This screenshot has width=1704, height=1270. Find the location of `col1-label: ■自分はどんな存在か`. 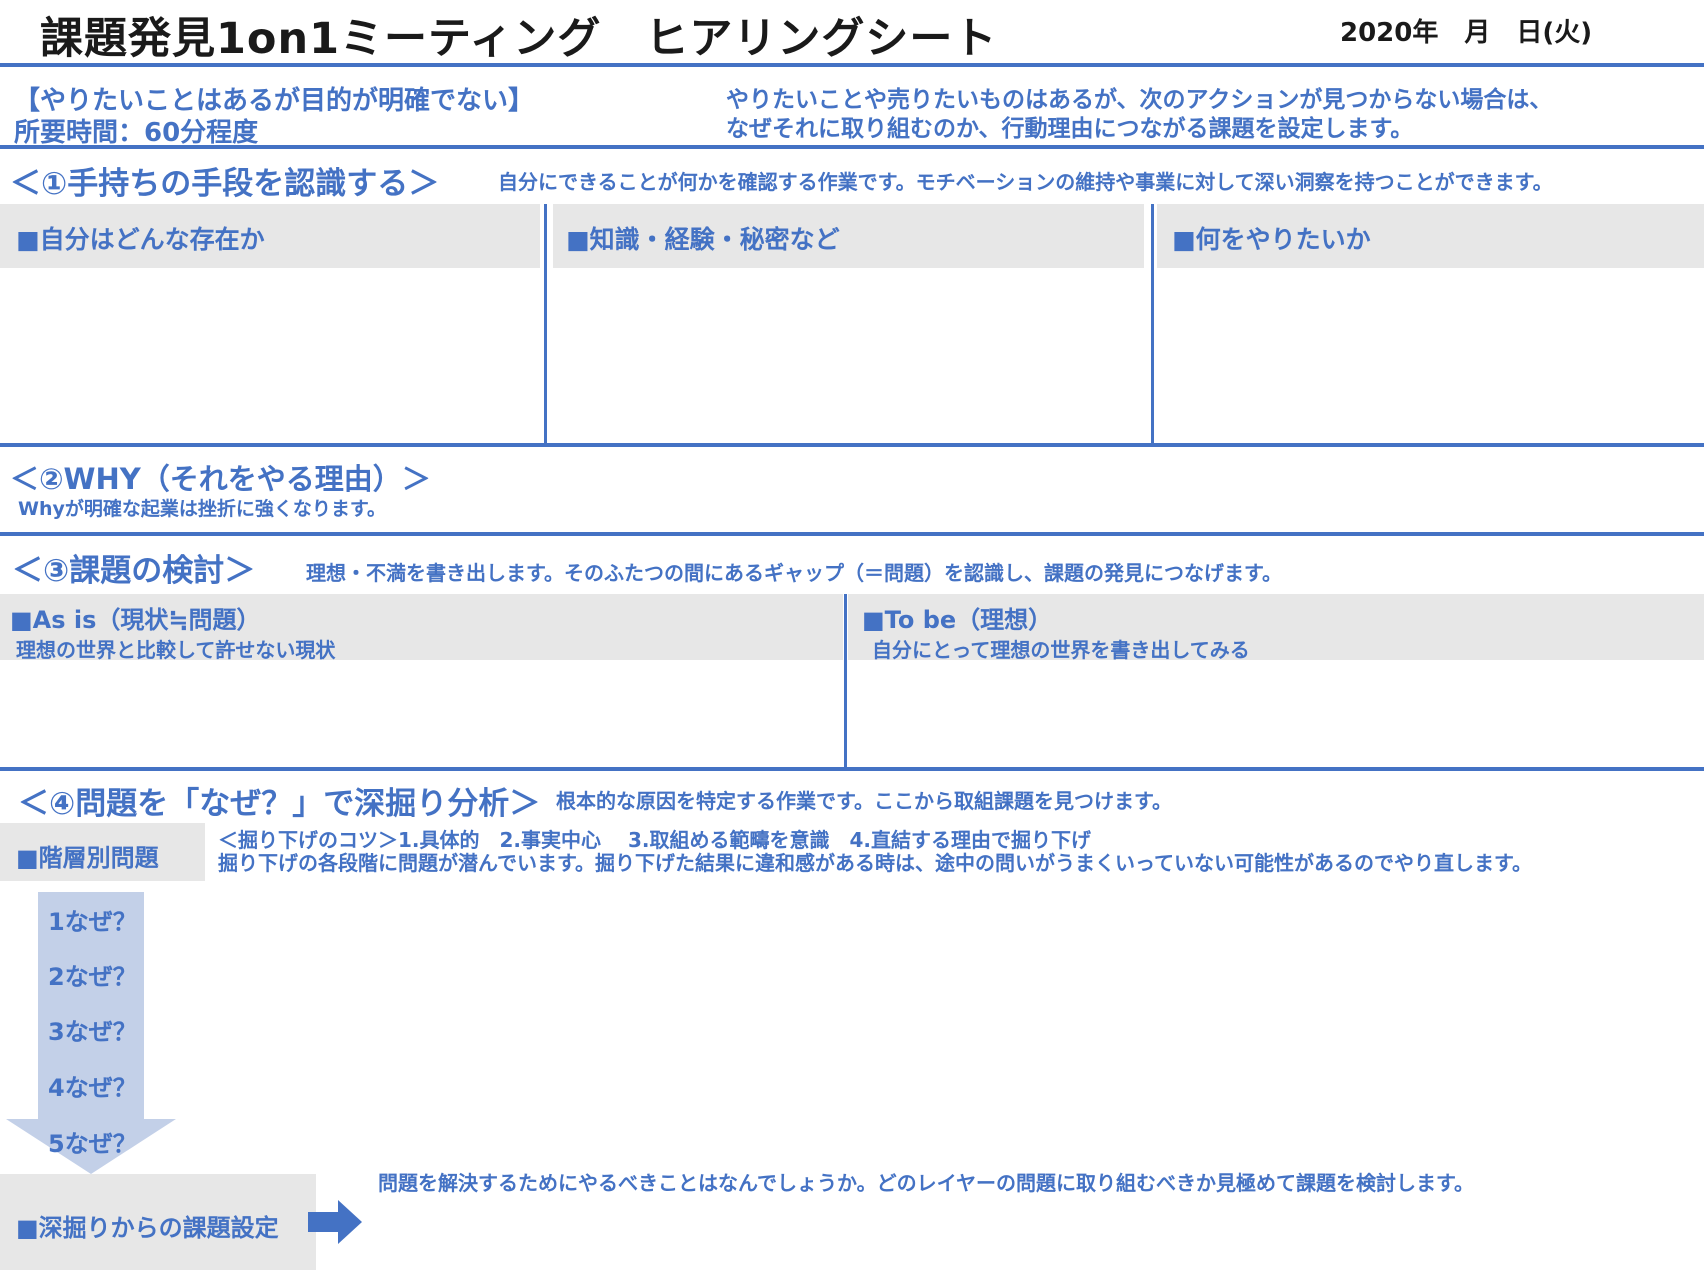

col1-label: ■自分はどんな存在か is located at coordinates (140, 239).